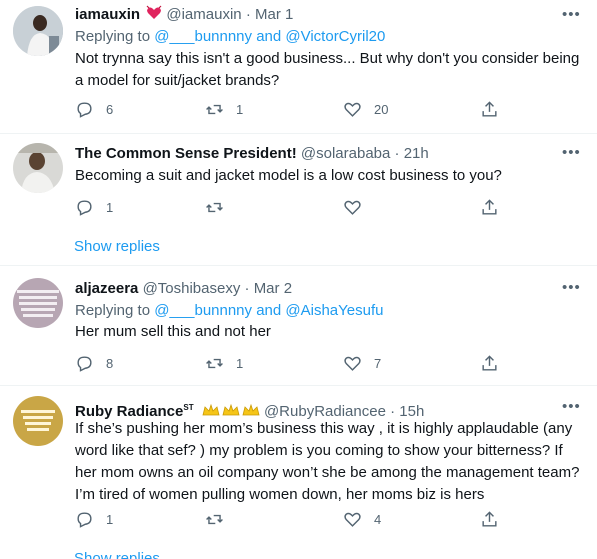  Describe the element at coordinates (192, 288) in the screenshot. I see `user-handle: @Toshibasexy` at that location.